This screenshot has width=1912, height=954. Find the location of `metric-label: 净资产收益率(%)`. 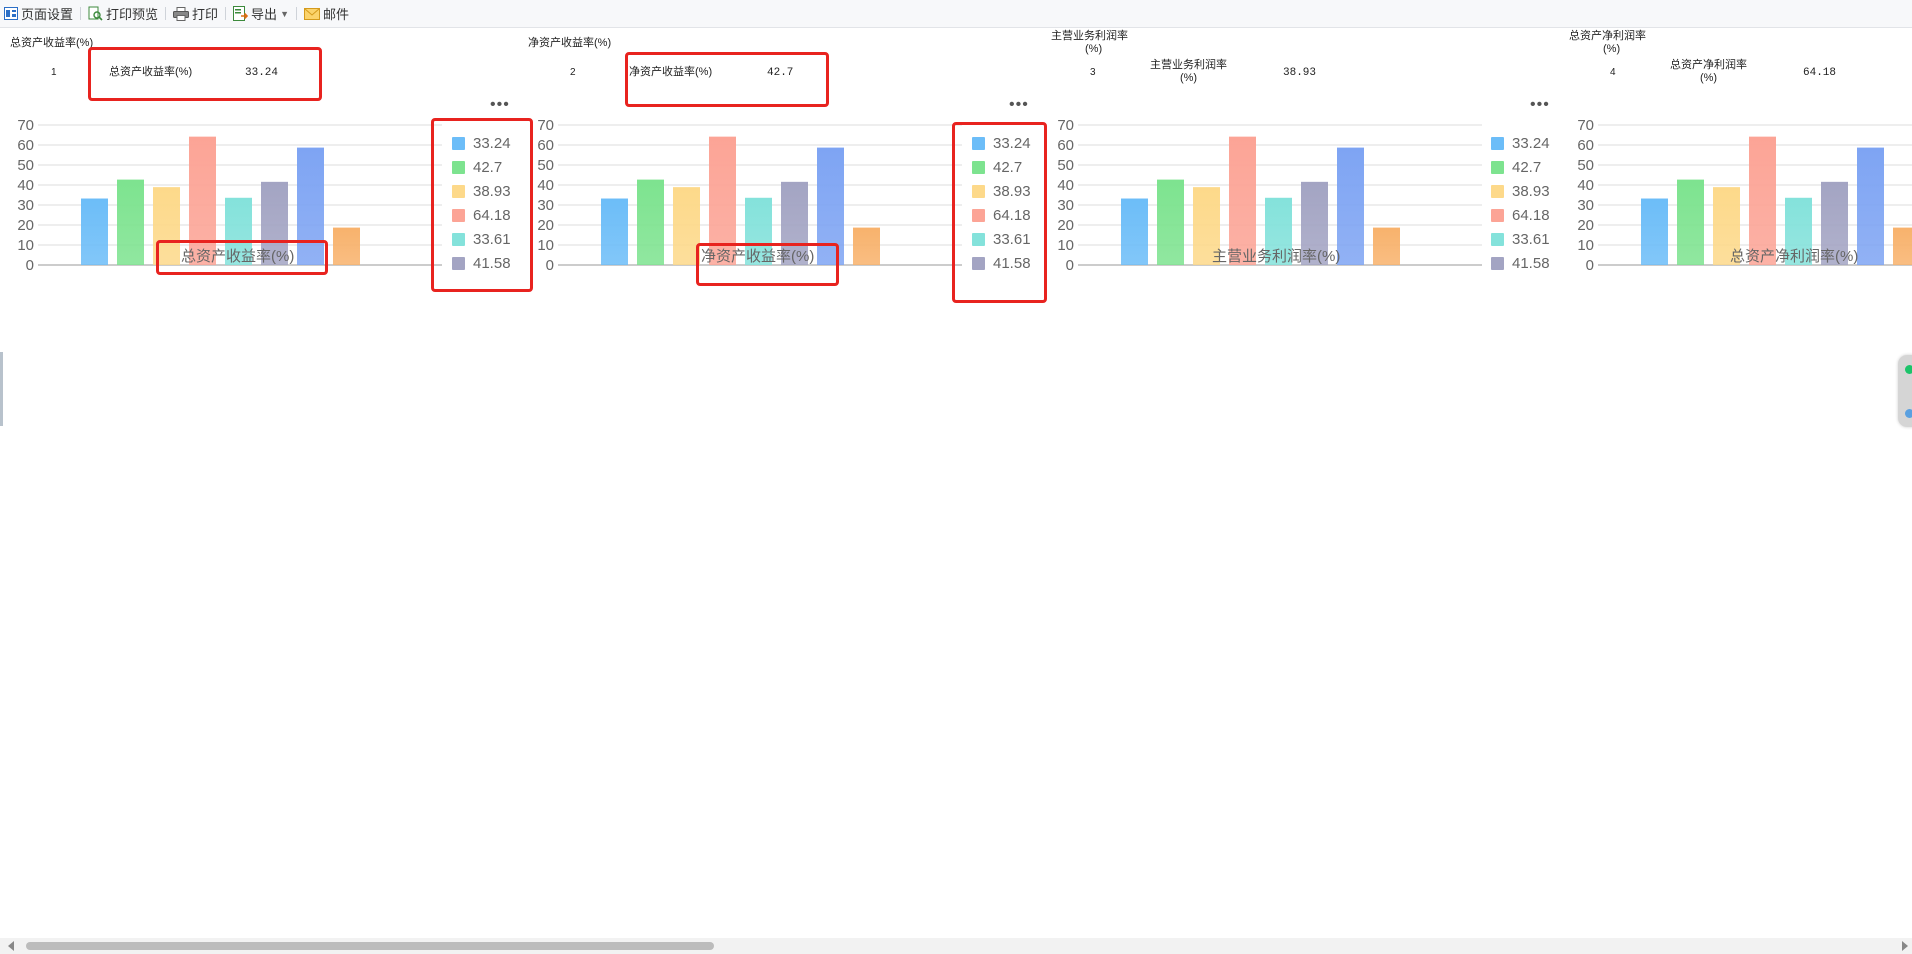

metric-label: 净资产收益率(%) is located at coordinates (670, 72).